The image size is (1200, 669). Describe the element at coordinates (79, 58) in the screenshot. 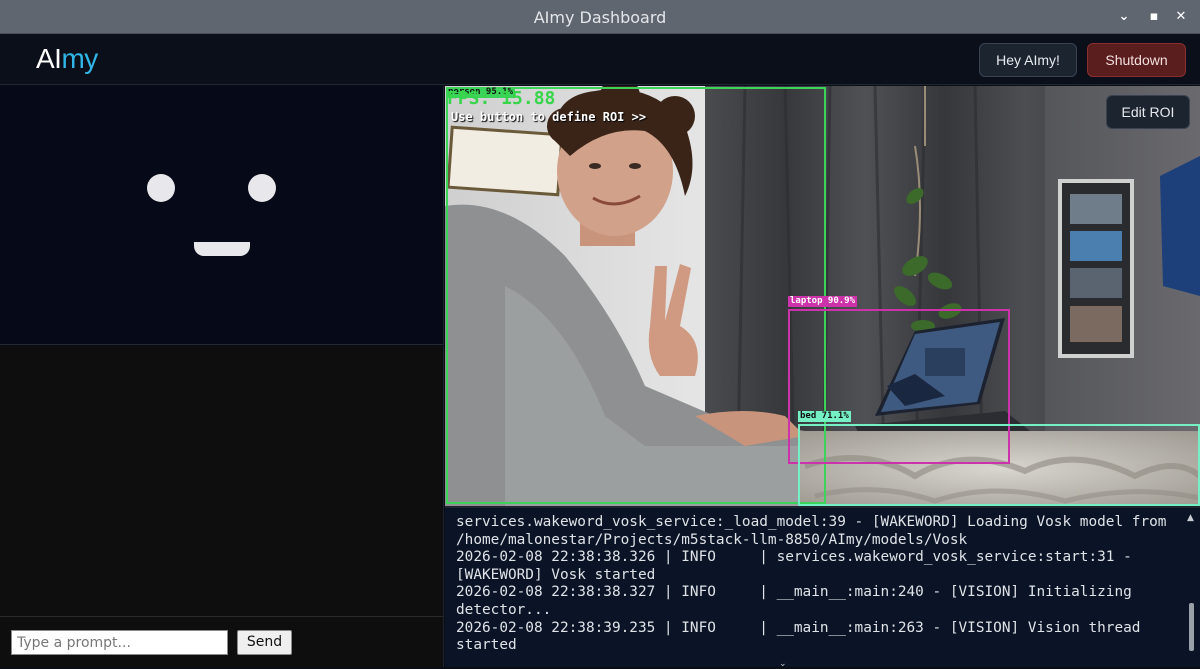

I see `logo-suffix: my` at that location.